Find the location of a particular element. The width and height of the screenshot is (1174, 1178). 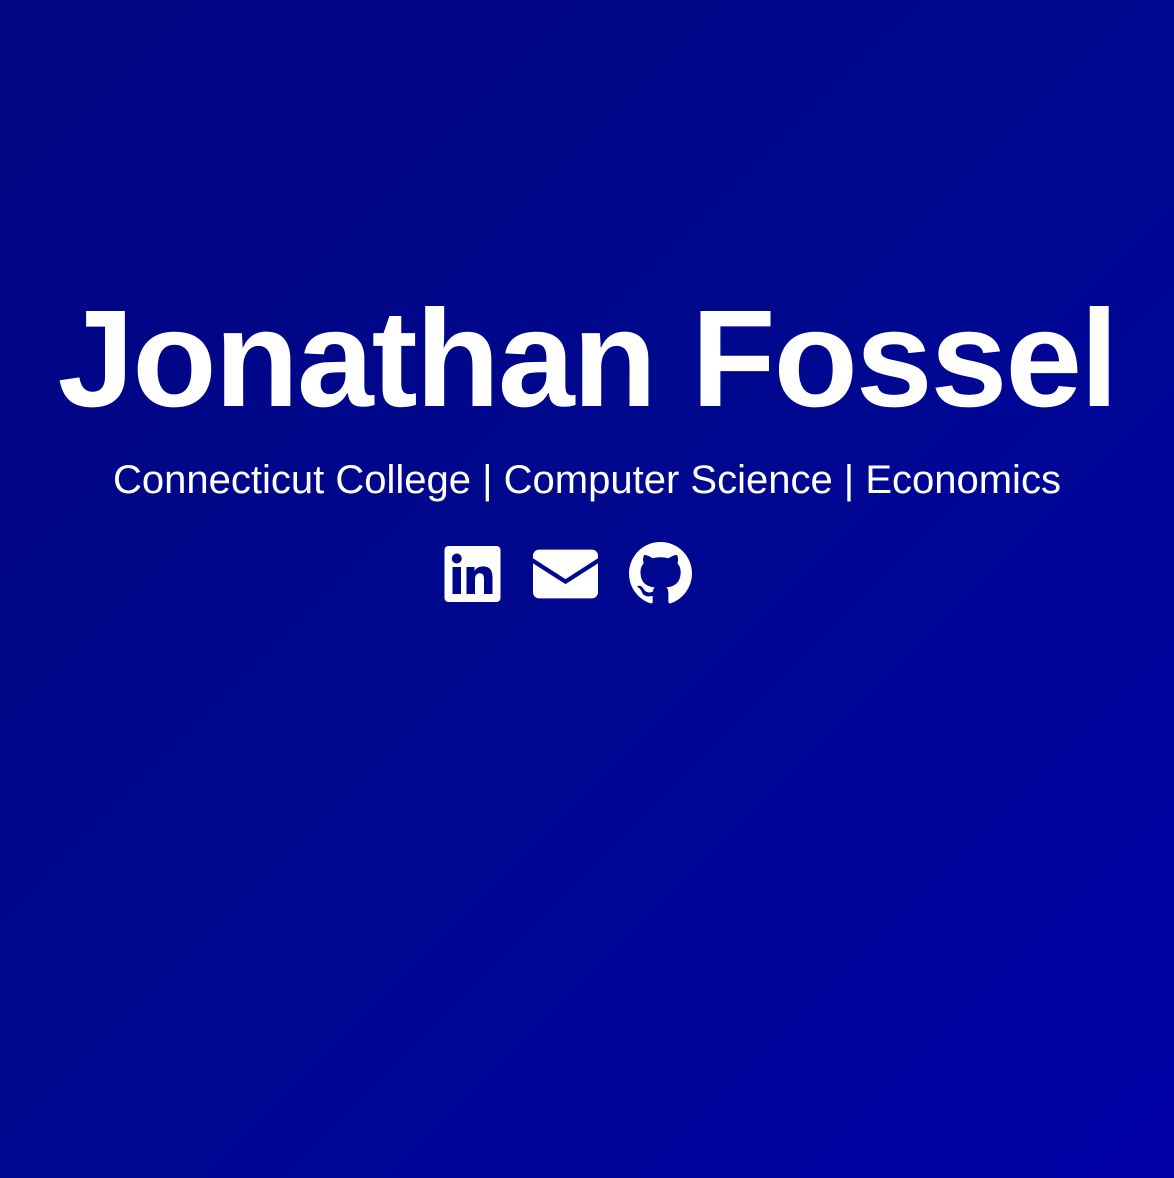

github-icon is located at coordinates (660, 573).